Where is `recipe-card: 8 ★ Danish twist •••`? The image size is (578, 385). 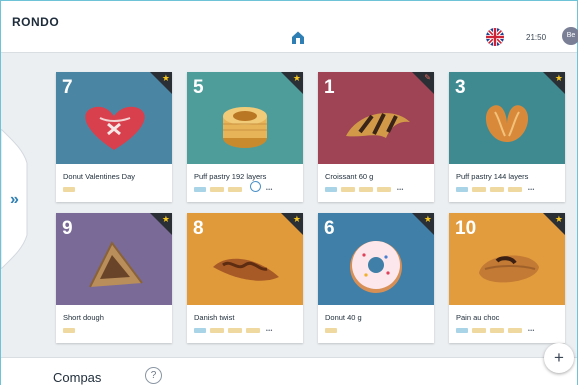 recipe-card: 8 ★ Danish twist ••• is located at coordinates (245, 278).